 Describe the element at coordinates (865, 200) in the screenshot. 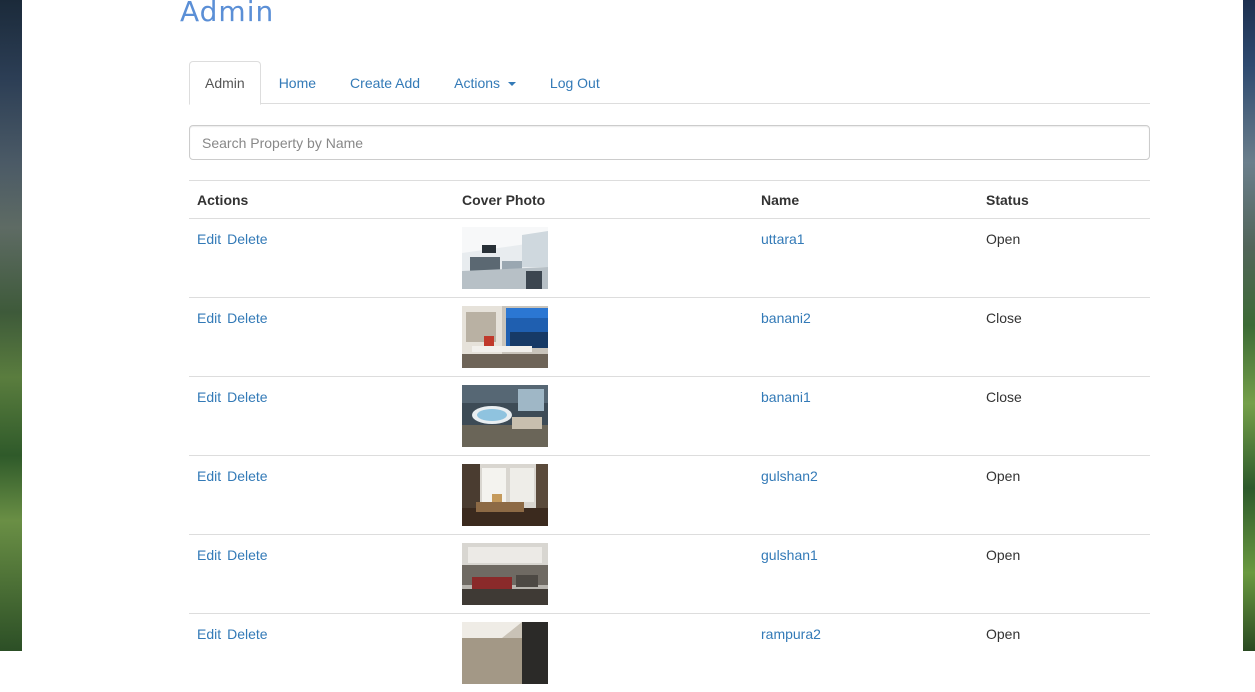

I see `header-name: Name` at that location.